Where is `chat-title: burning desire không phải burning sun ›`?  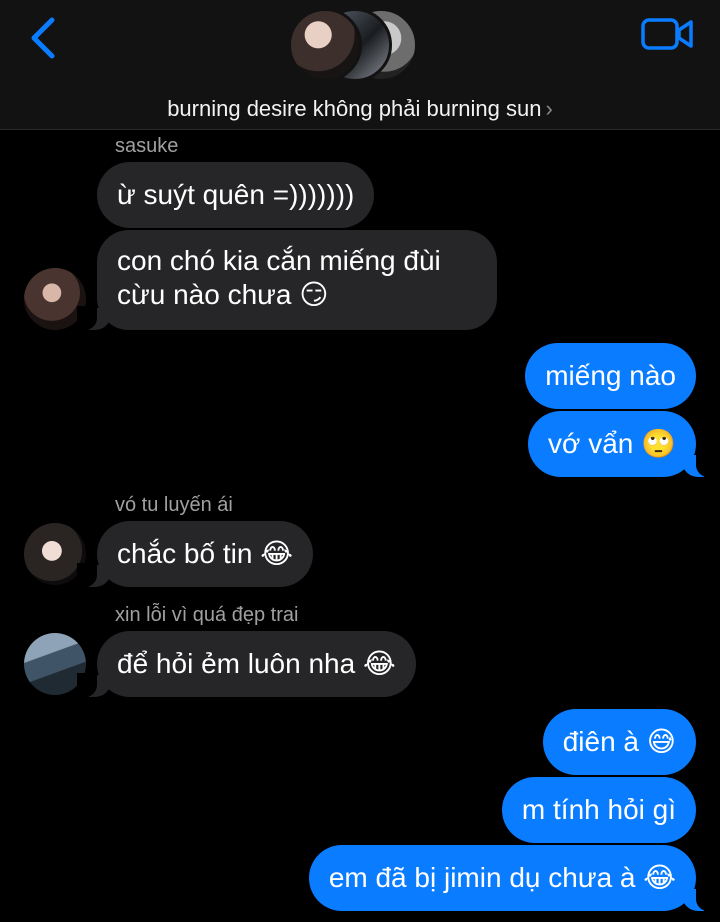
chat-title: burning desire không phải burning sun › is located at coordinates (360, 109).